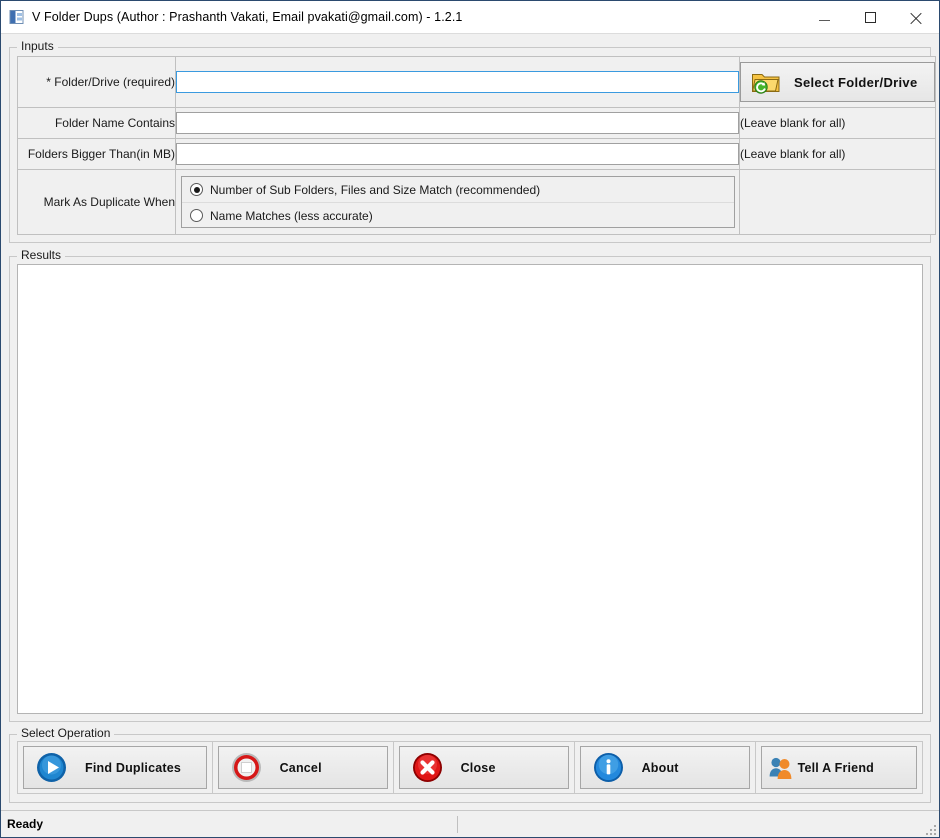  I want to click on cell-find-duplicates: Find Duplicates, so click(115, 767).